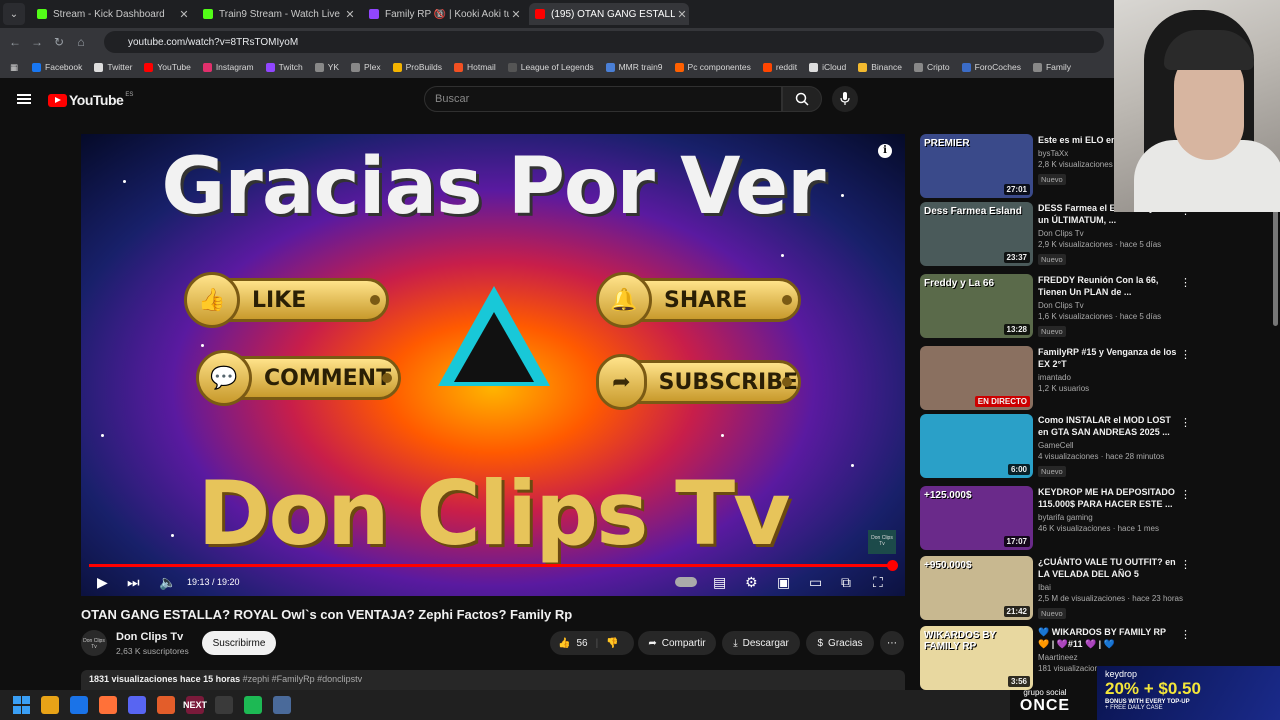 The height and width of the screenshot is (720, 1280). What do you see at coordinates (976, 166) in the screenshot?
I see `recommendation-thumbnail: PREMIER 27:01` at bounding box center [976, 166].